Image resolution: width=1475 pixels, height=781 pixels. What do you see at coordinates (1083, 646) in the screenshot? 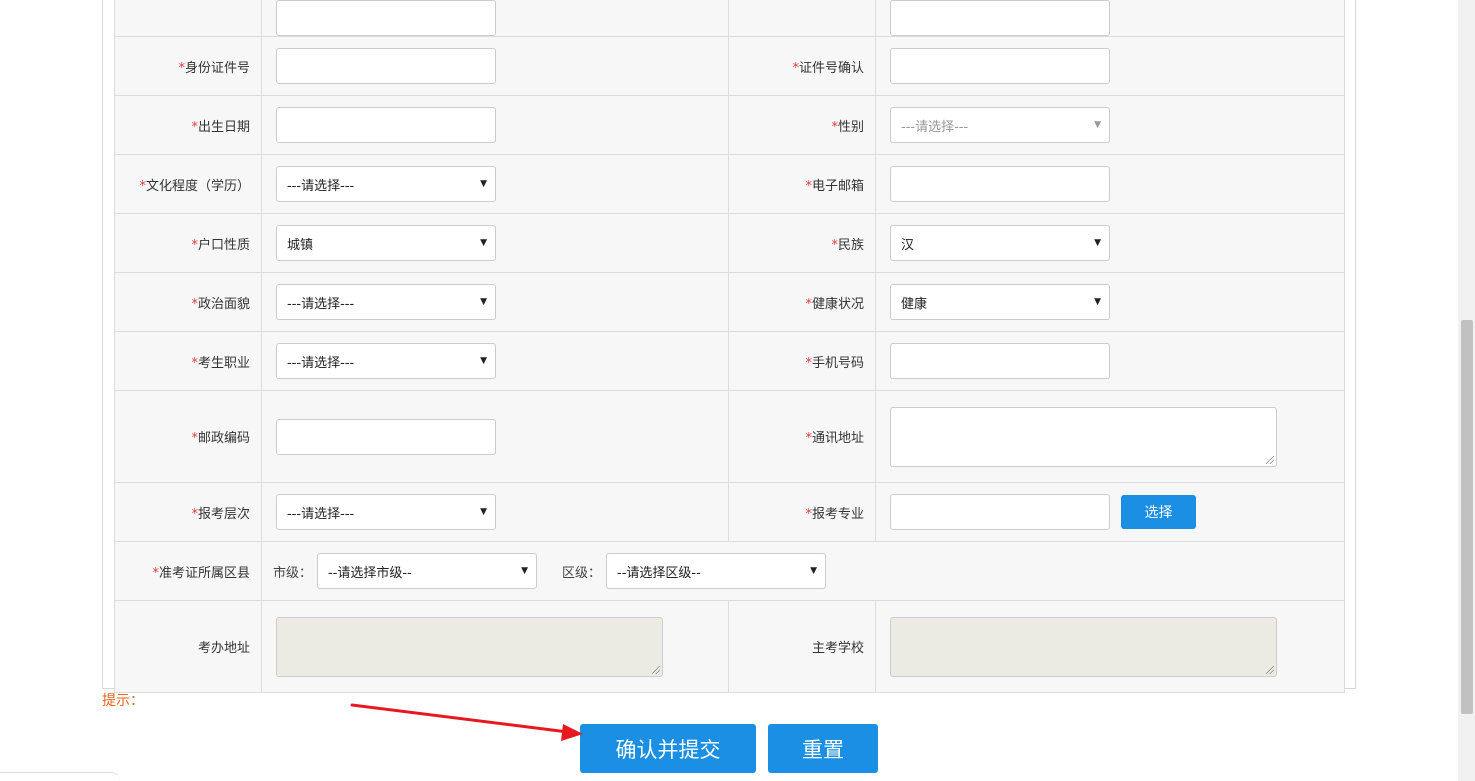
I see `host-school-textarea` at bounding box center [1083, 646].